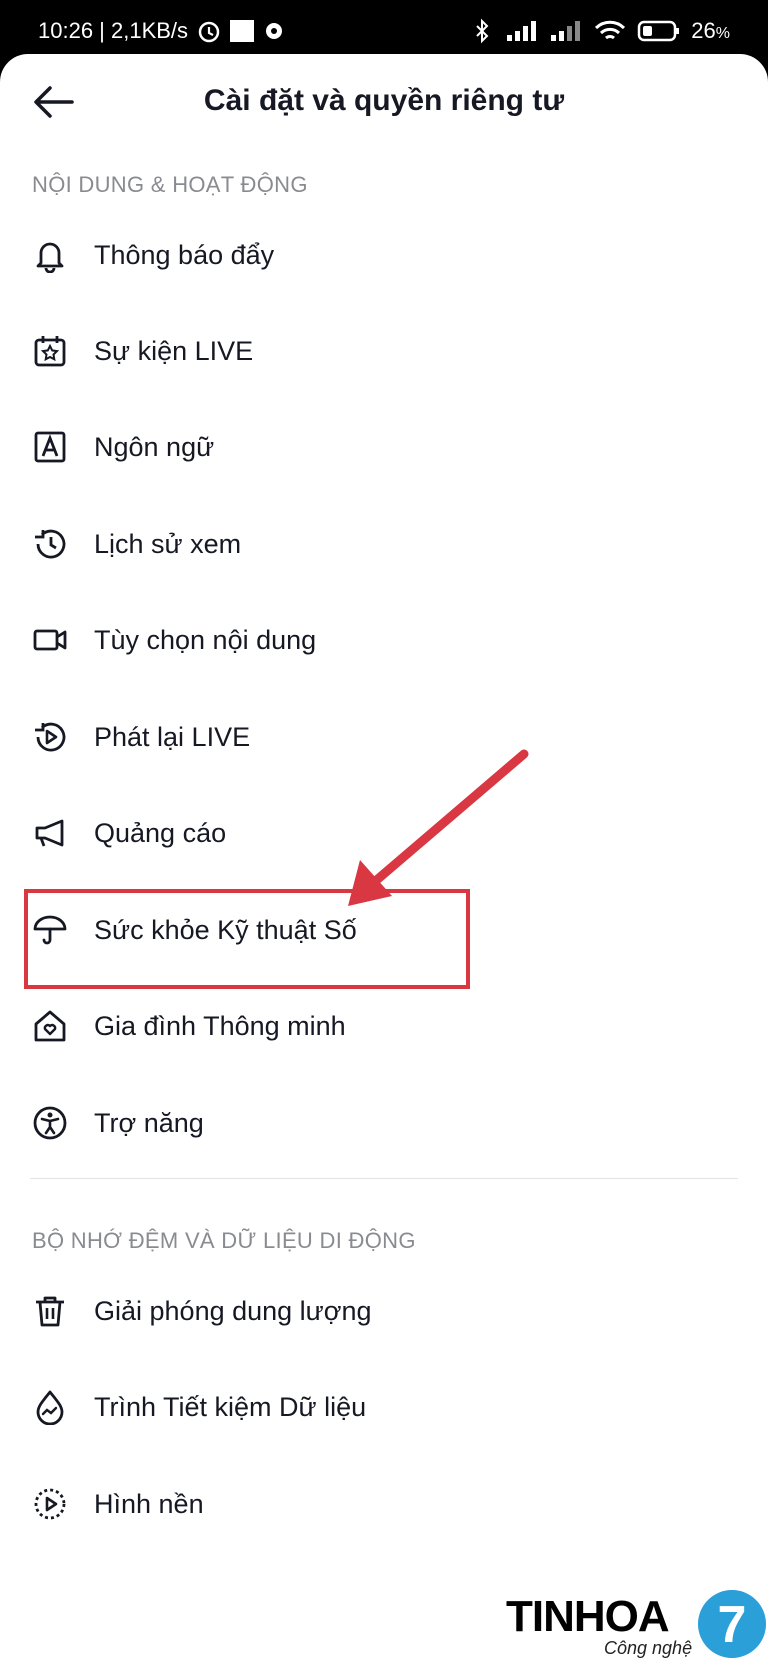 This screenshot has width=768, height=1674. What do you see at coordinates (384, 30) in the screenshot?
I see `status-bar: 10:26 | 2,1KB/s 26%` at bounding box center [384, 30].